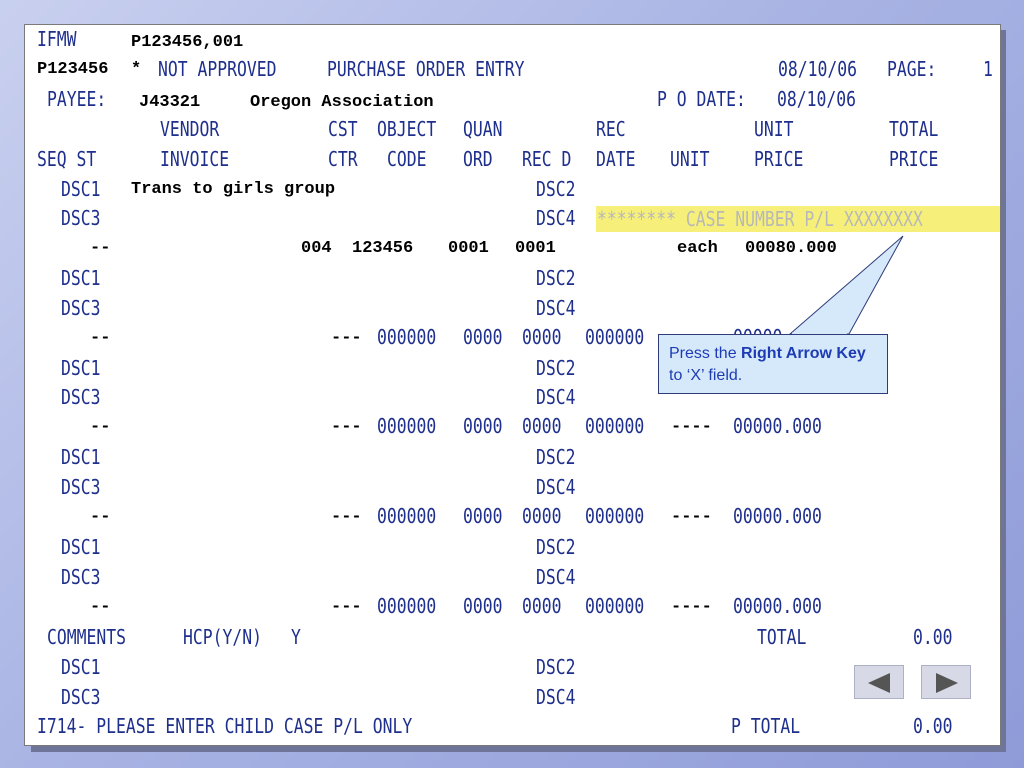 The height and width of the screenshot is (768, 1024). What do you see at coordinates (773, 364) in the screenshot?
I see `instruction-callout: Press the Right Arrow Key to ‘X’ field.` at bounding box center [773, 364].